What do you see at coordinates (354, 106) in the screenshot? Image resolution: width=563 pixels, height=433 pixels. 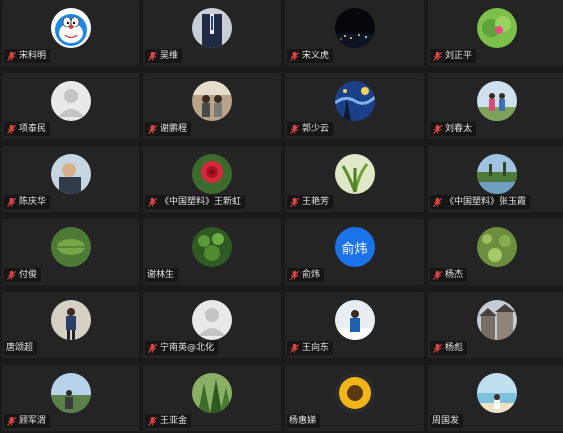 I see `participant-tile: 郭少云` at bounding box center [354, 106].